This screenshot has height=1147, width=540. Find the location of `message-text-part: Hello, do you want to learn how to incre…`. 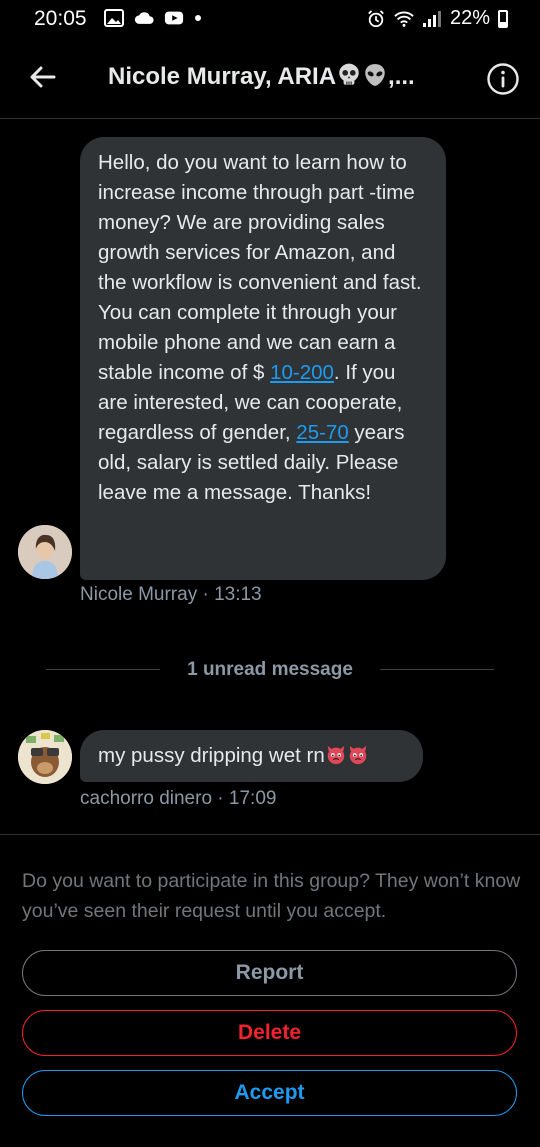

message-text-part: Hello, do you want to learn how to incre… is located at coordinates (262, 267).